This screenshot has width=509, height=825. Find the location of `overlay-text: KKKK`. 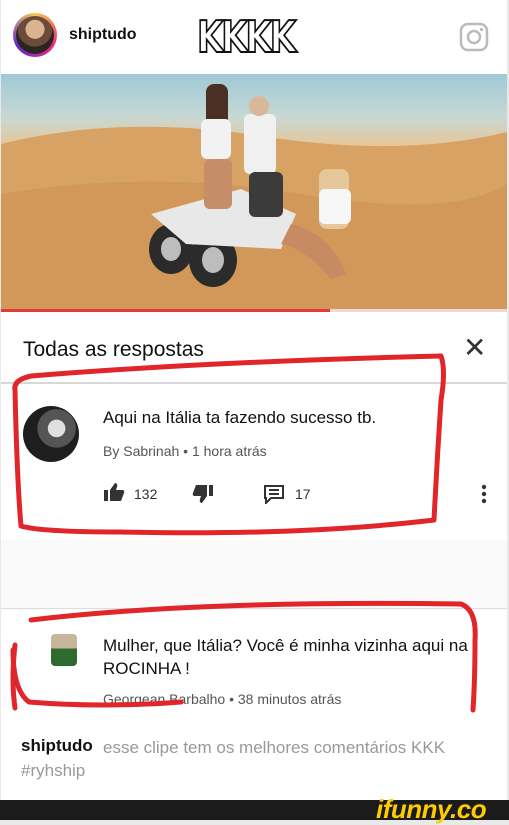

overlay-text: KKKK is located at coordinates (246, 37).